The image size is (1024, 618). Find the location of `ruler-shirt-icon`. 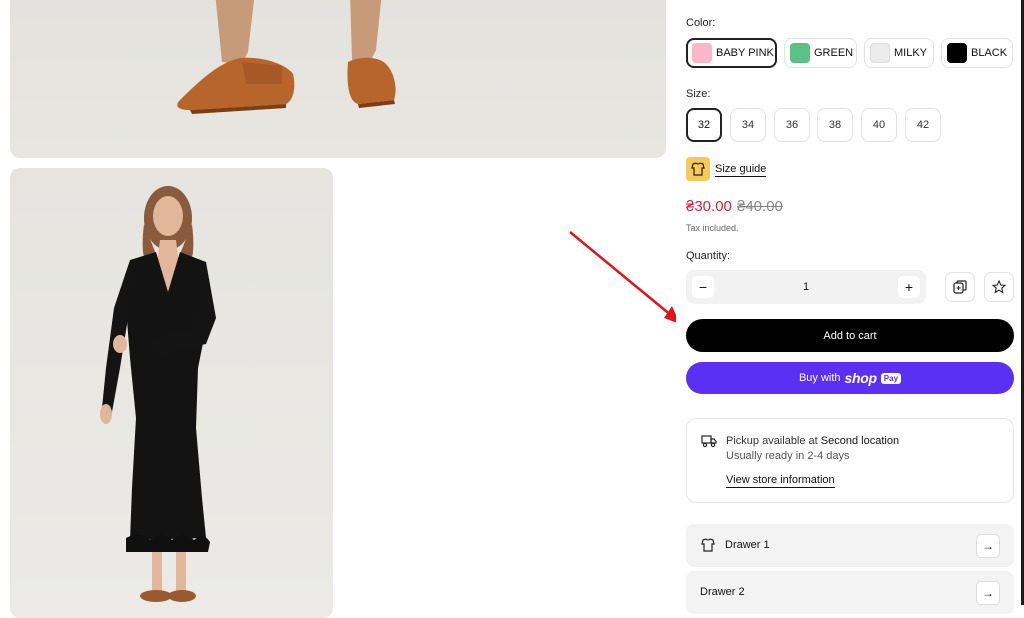

ruler-shirt-icon is located at coordinates (698, 169).